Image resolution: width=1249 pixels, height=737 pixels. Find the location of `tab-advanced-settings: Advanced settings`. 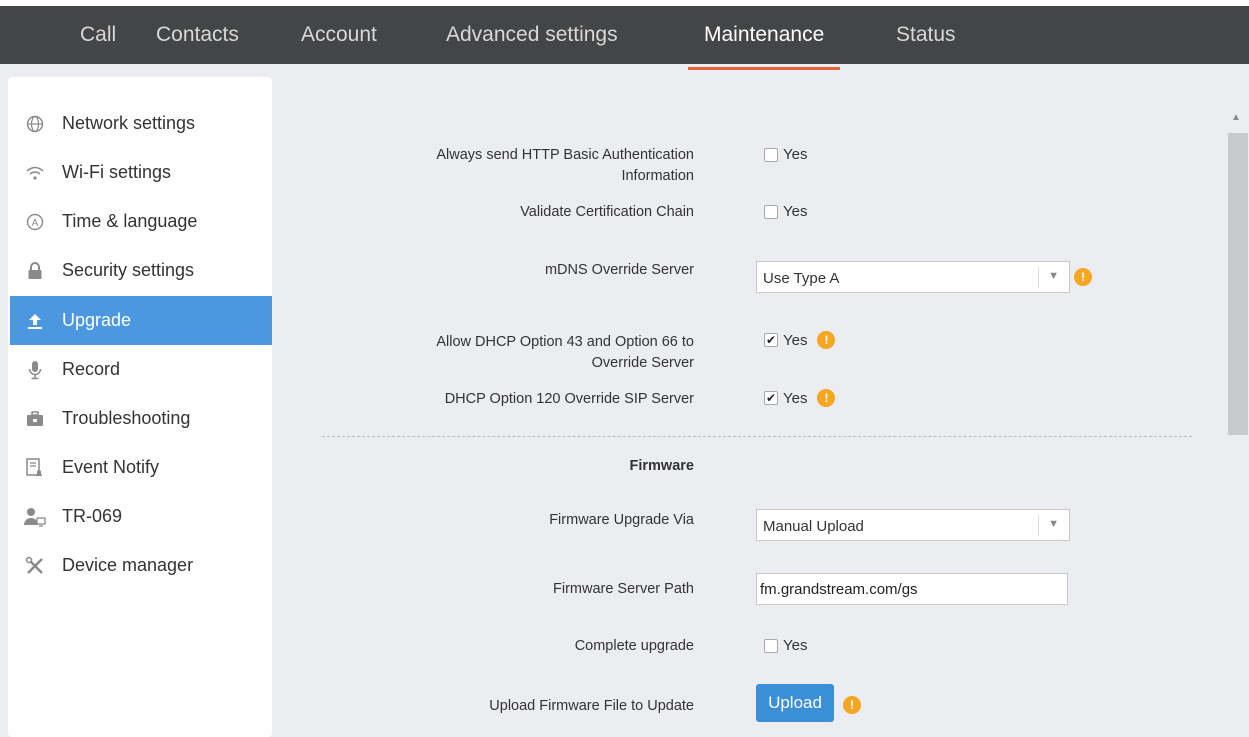

tab-advanced-settings: Advanced settings is located at coordinates (532, 38).